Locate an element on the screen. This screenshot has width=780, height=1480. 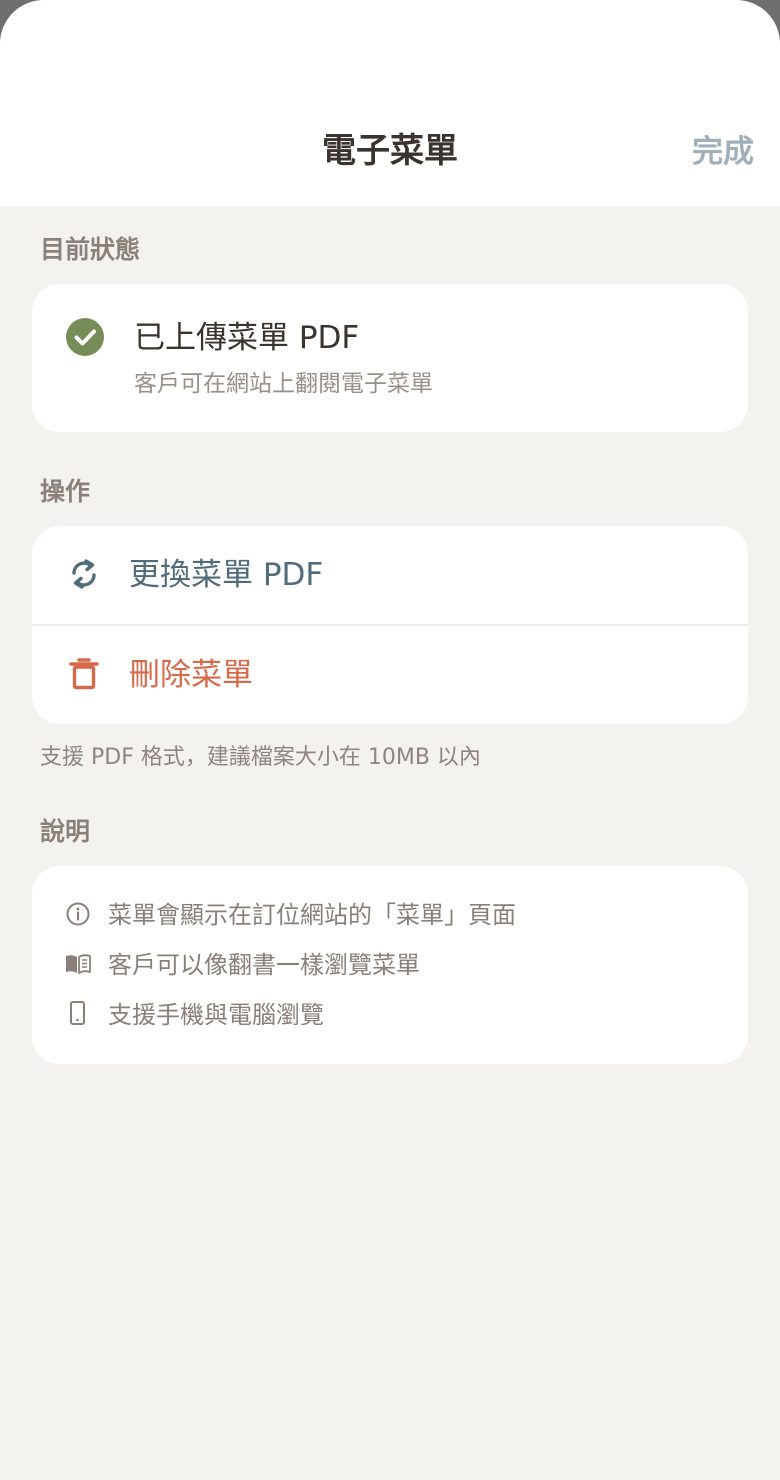
replace-menu-label: 更換菜單 PDF is located at coordinates (226, 575).